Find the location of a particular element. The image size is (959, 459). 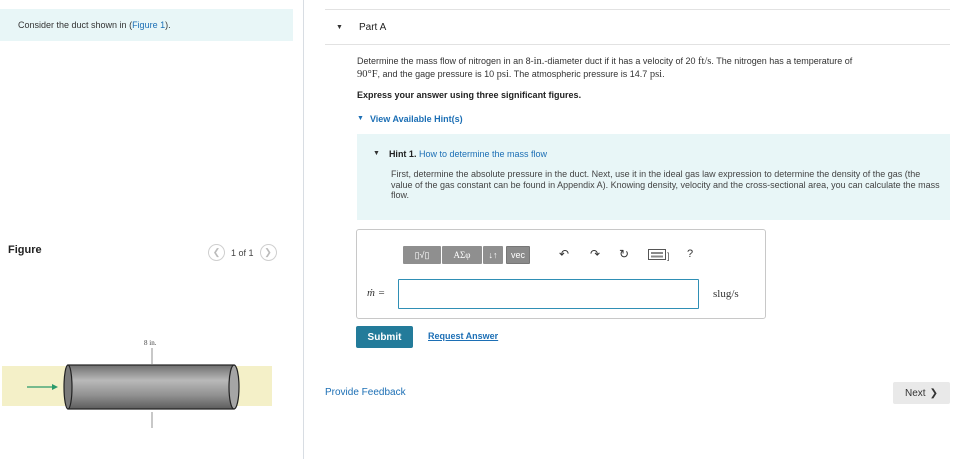

hint-header: ▼ Hint 1. How to determine the mass flow is located at coordinates (460, 154).